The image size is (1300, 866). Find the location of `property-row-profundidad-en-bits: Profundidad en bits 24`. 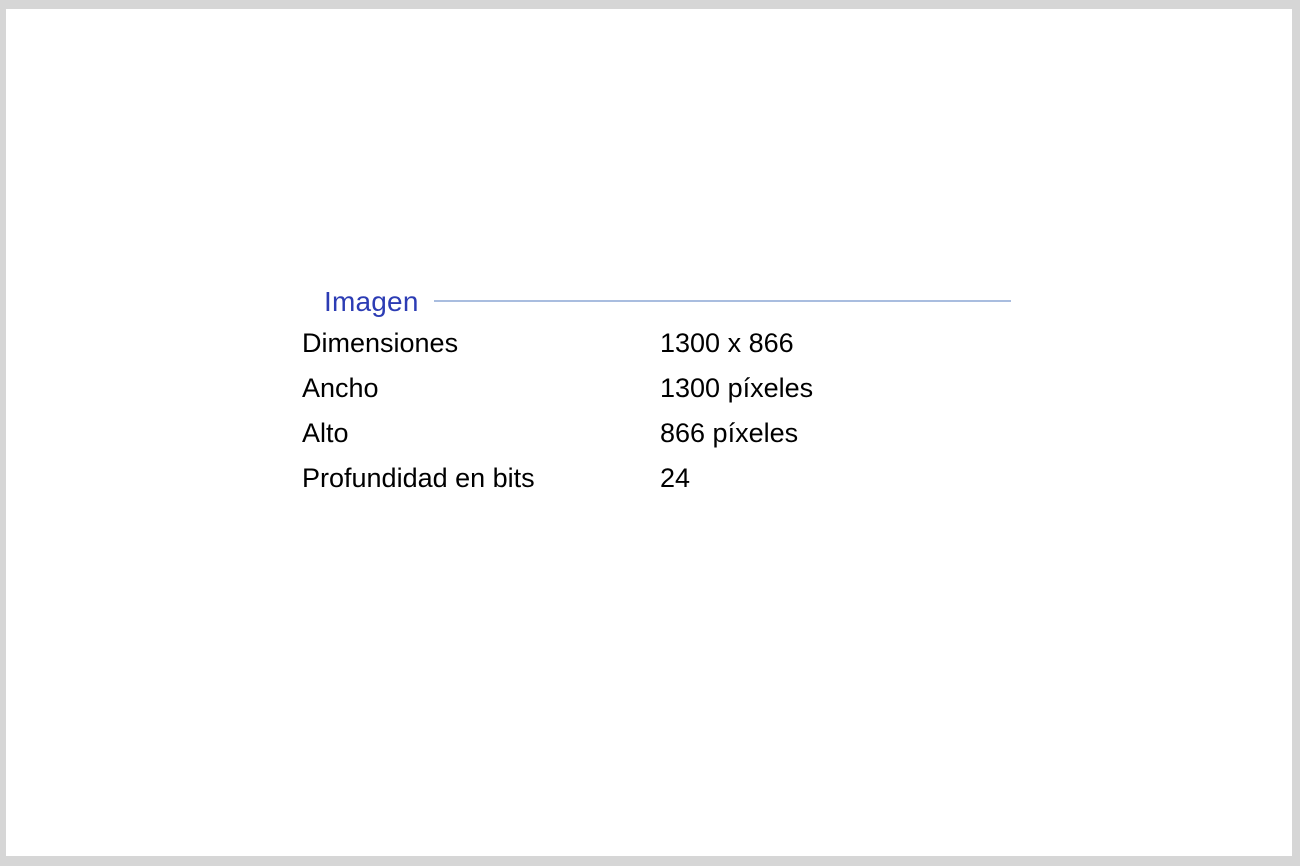

property-row-profundidad-en-bits: Profundidad en bits 24 is located at coordinates (662, 478).